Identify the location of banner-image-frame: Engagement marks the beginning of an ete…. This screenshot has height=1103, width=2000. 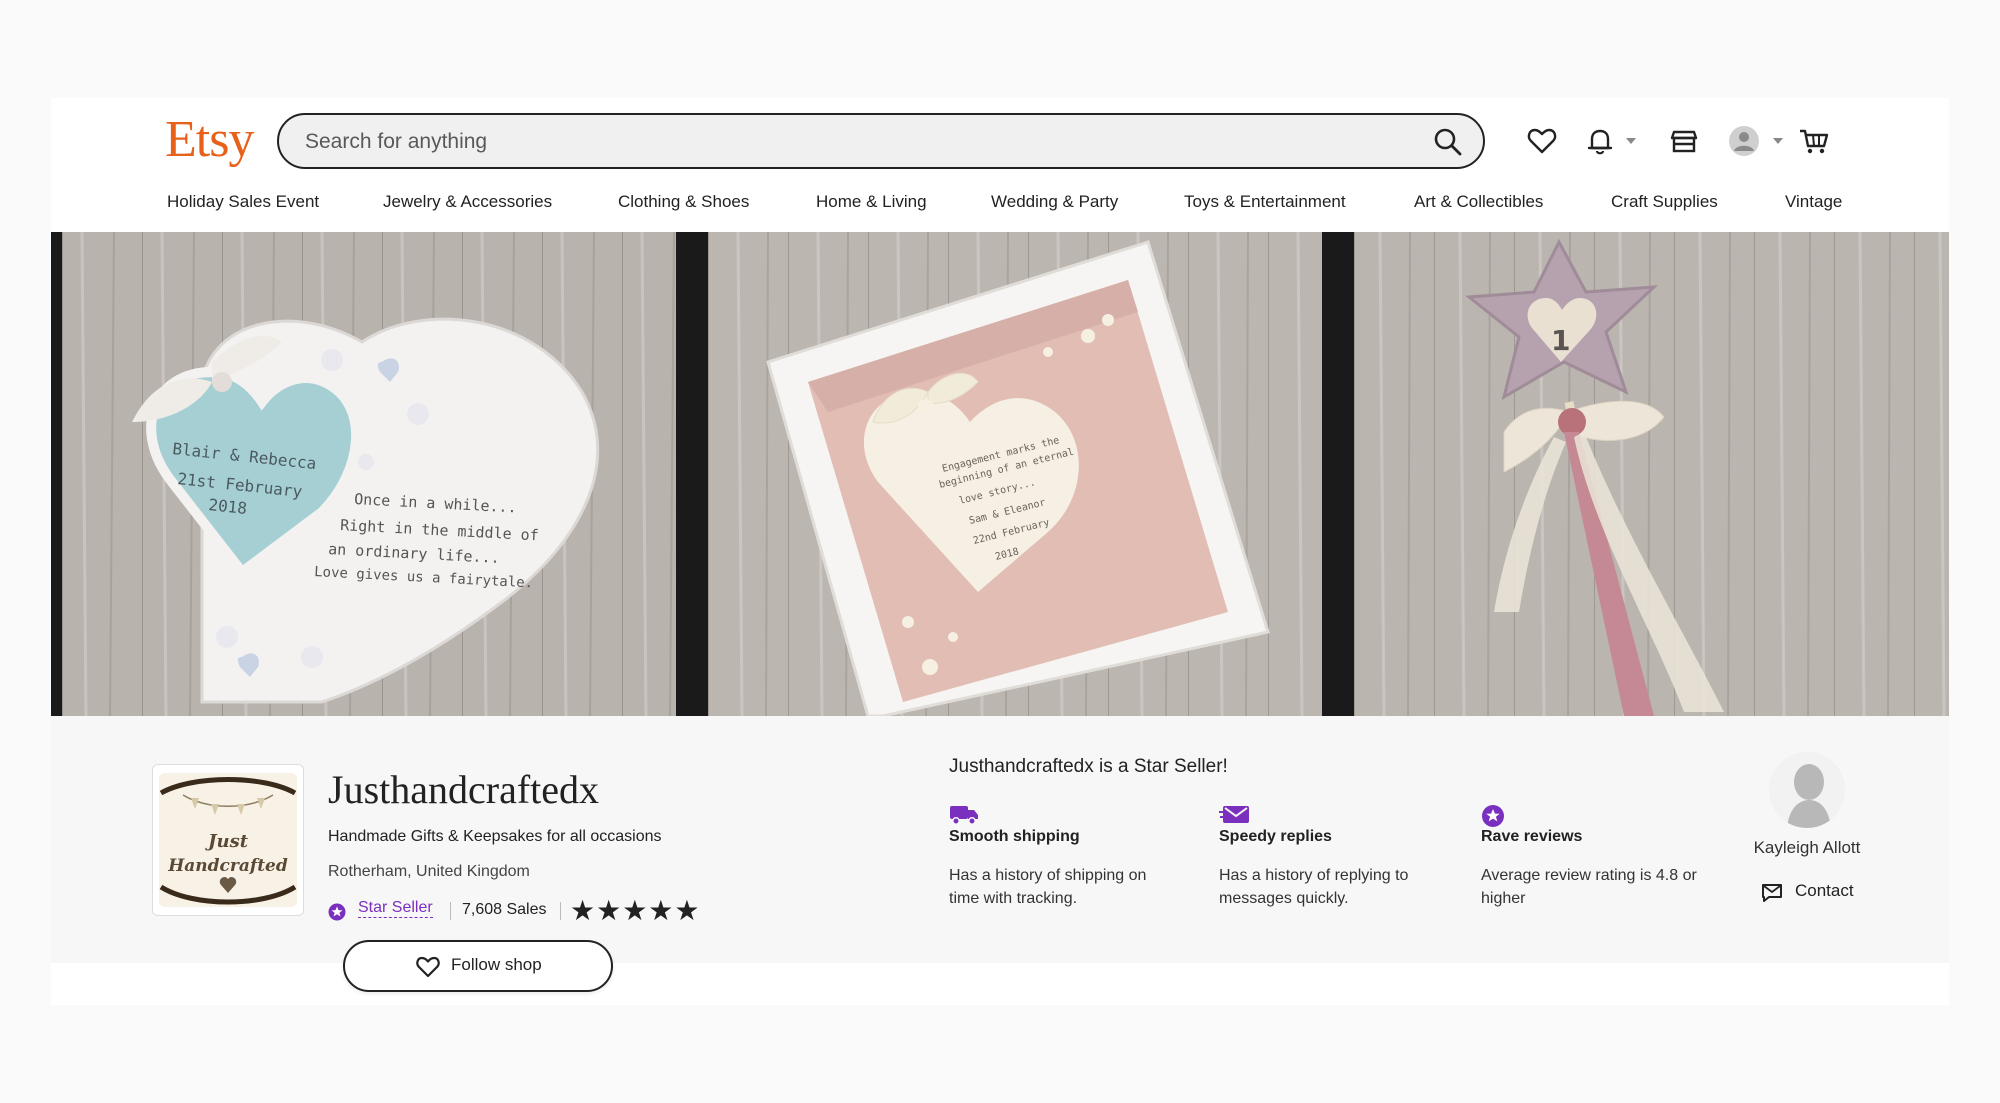
(1015, 474).